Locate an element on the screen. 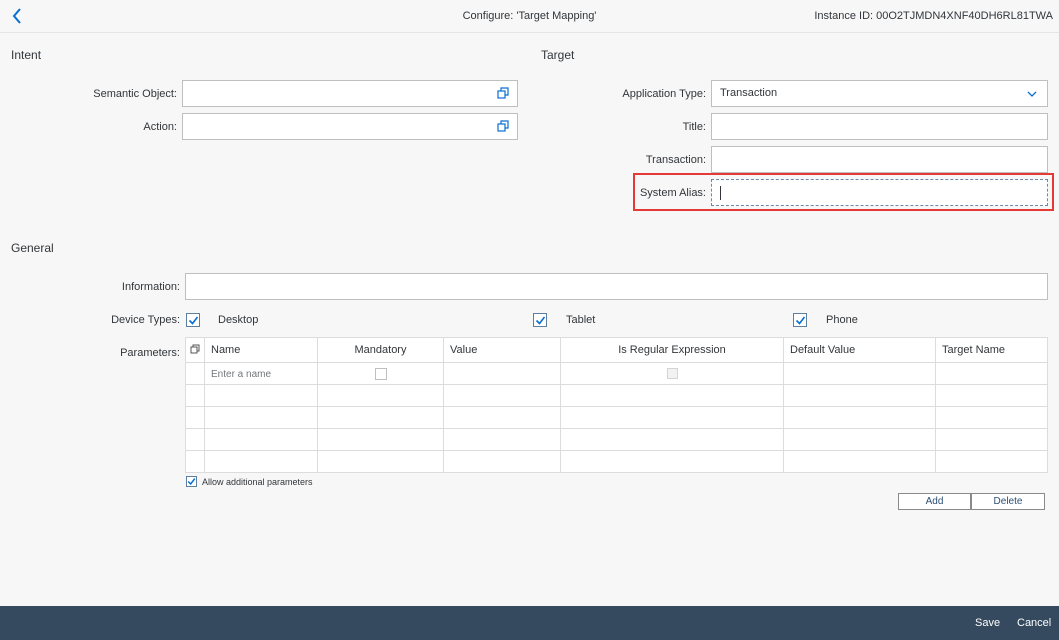  title-value is located at coordinates (716, 126).